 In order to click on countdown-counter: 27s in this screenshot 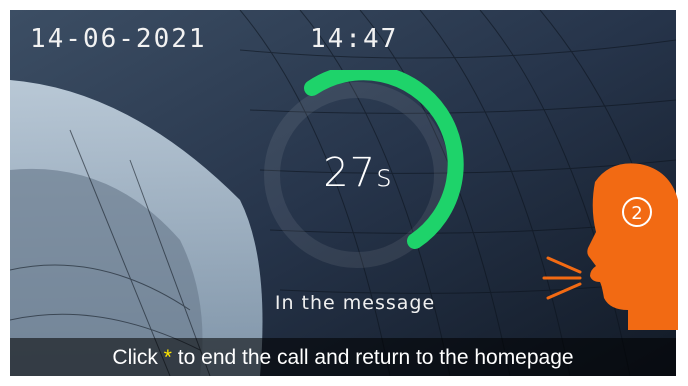, I will do `click(358, 173)`.